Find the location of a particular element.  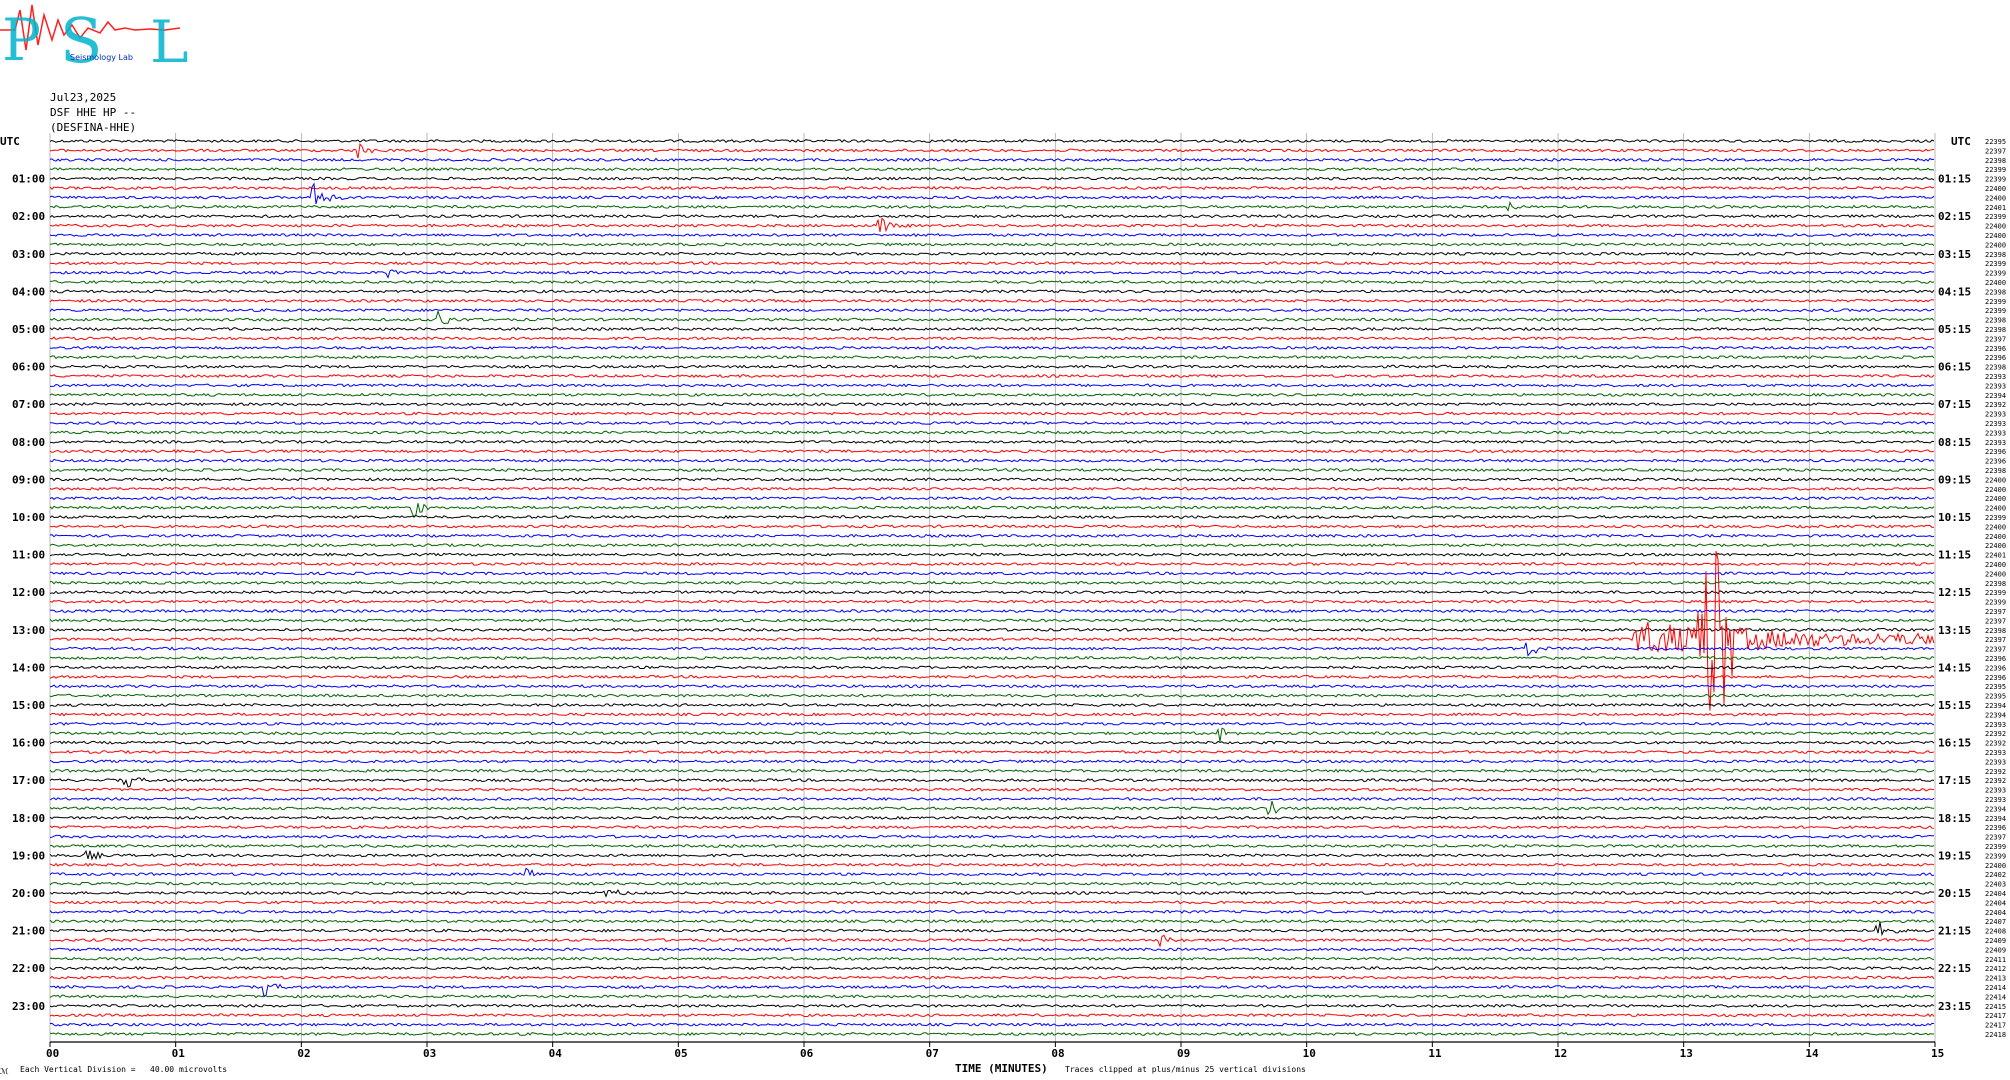

right-hour-label: 21:15 is located at coordinates (1954, 931).